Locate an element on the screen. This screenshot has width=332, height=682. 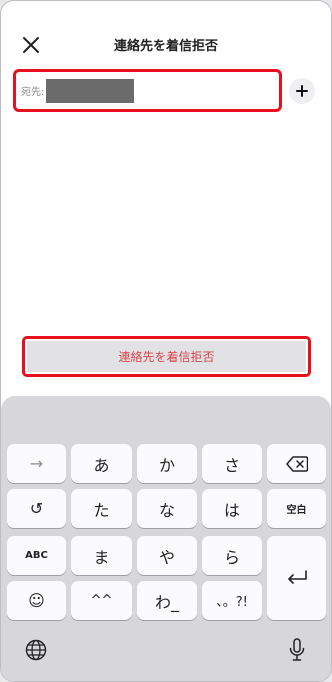
key-ra: ら is located at coordinates (232, 555).